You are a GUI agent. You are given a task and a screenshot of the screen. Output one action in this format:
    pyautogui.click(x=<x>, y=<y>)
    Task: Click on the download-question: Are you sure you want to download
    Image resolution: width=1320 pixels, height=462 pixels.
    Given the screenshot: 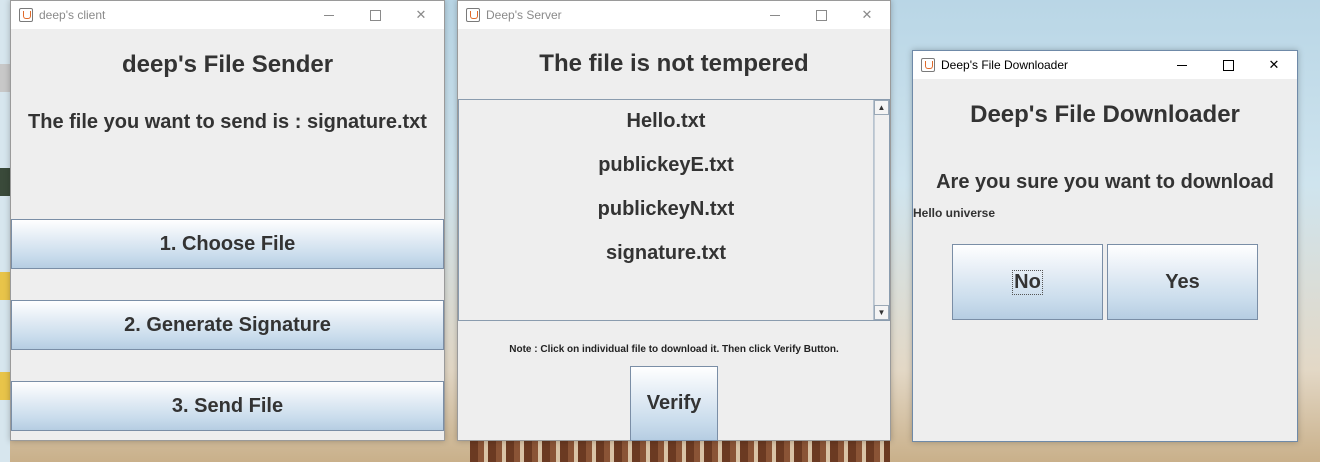 What is the action you would take?
    pyautogui.click(x=1105, y=182)
    